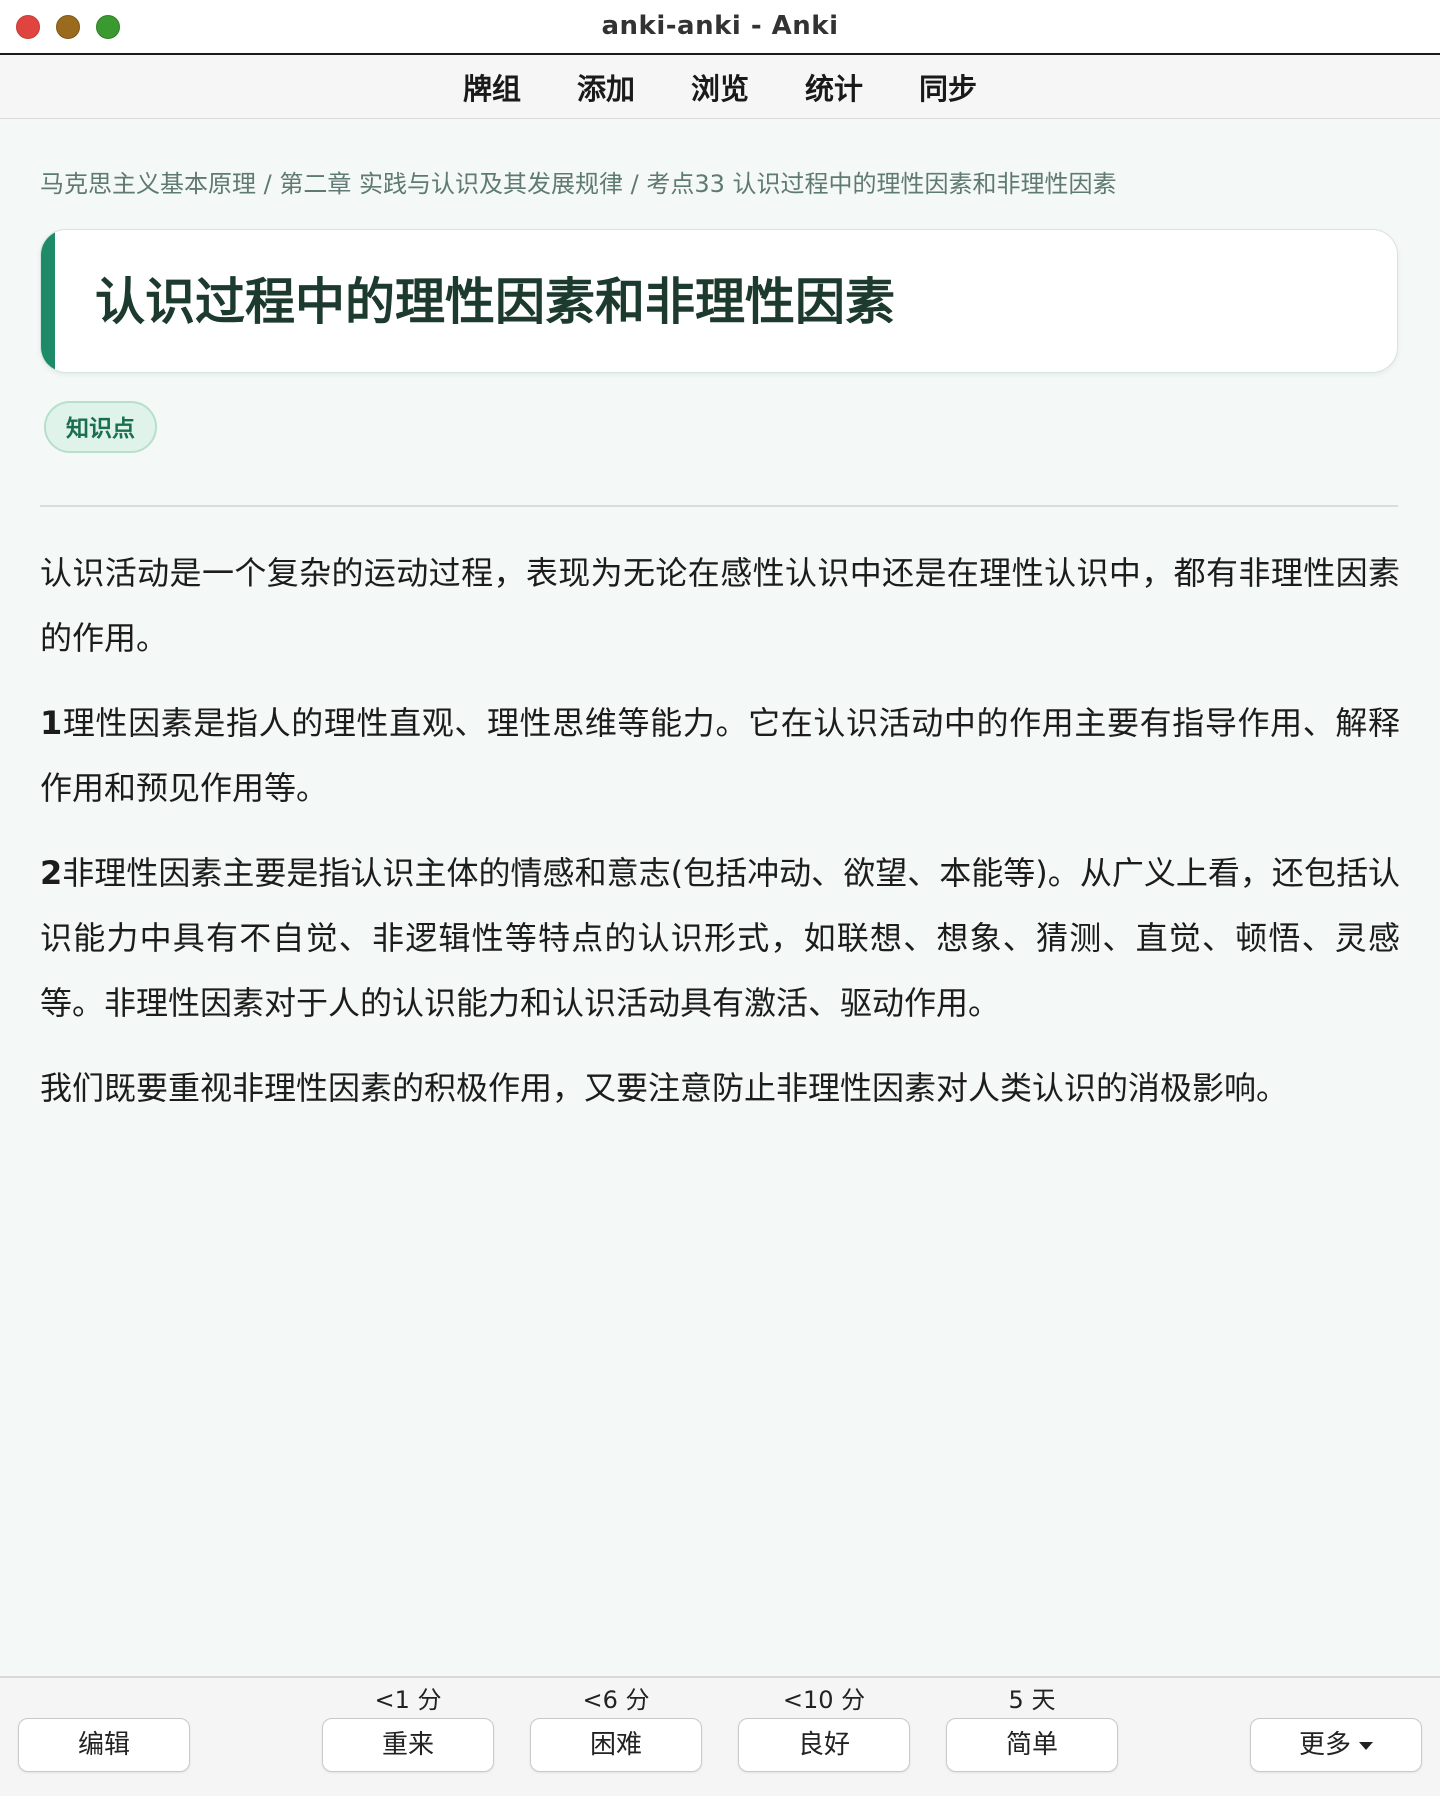 This screenshot has width=1440, height=1796. I want to click on card-title: 认识过程中的理性因素和非理性因素, so click(495, 302).